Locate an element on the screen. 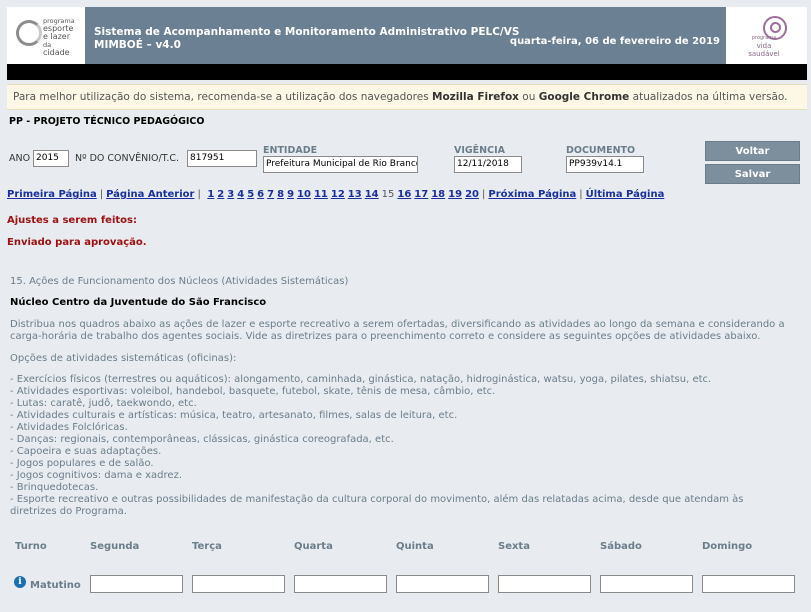  documento-label: DOCUMENTO is located at coordinates (601, 150).